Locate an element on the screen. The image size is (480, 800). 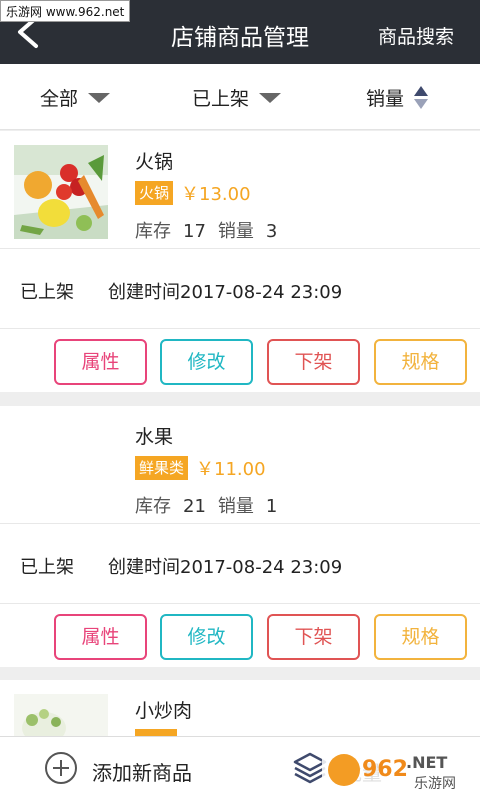
filter-status-label: 已上架 is located at coordinates (221, 99).